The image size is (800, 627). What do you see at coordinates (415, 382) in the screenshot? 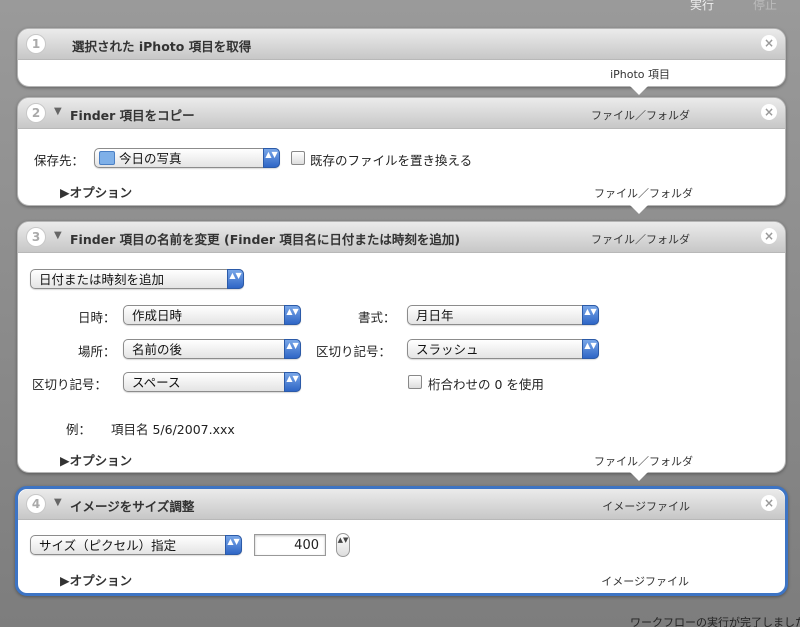
I see `zero-padding-checkbox` at bounding box center [415, 382].